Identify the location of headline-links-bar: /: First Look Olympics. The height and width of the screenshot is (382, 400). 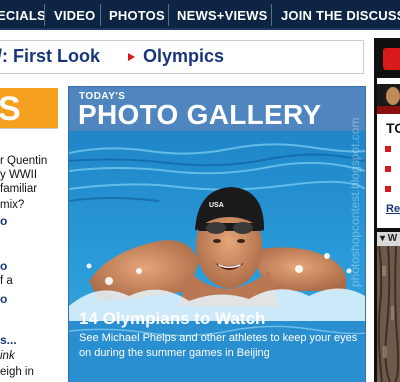
(182, 57).